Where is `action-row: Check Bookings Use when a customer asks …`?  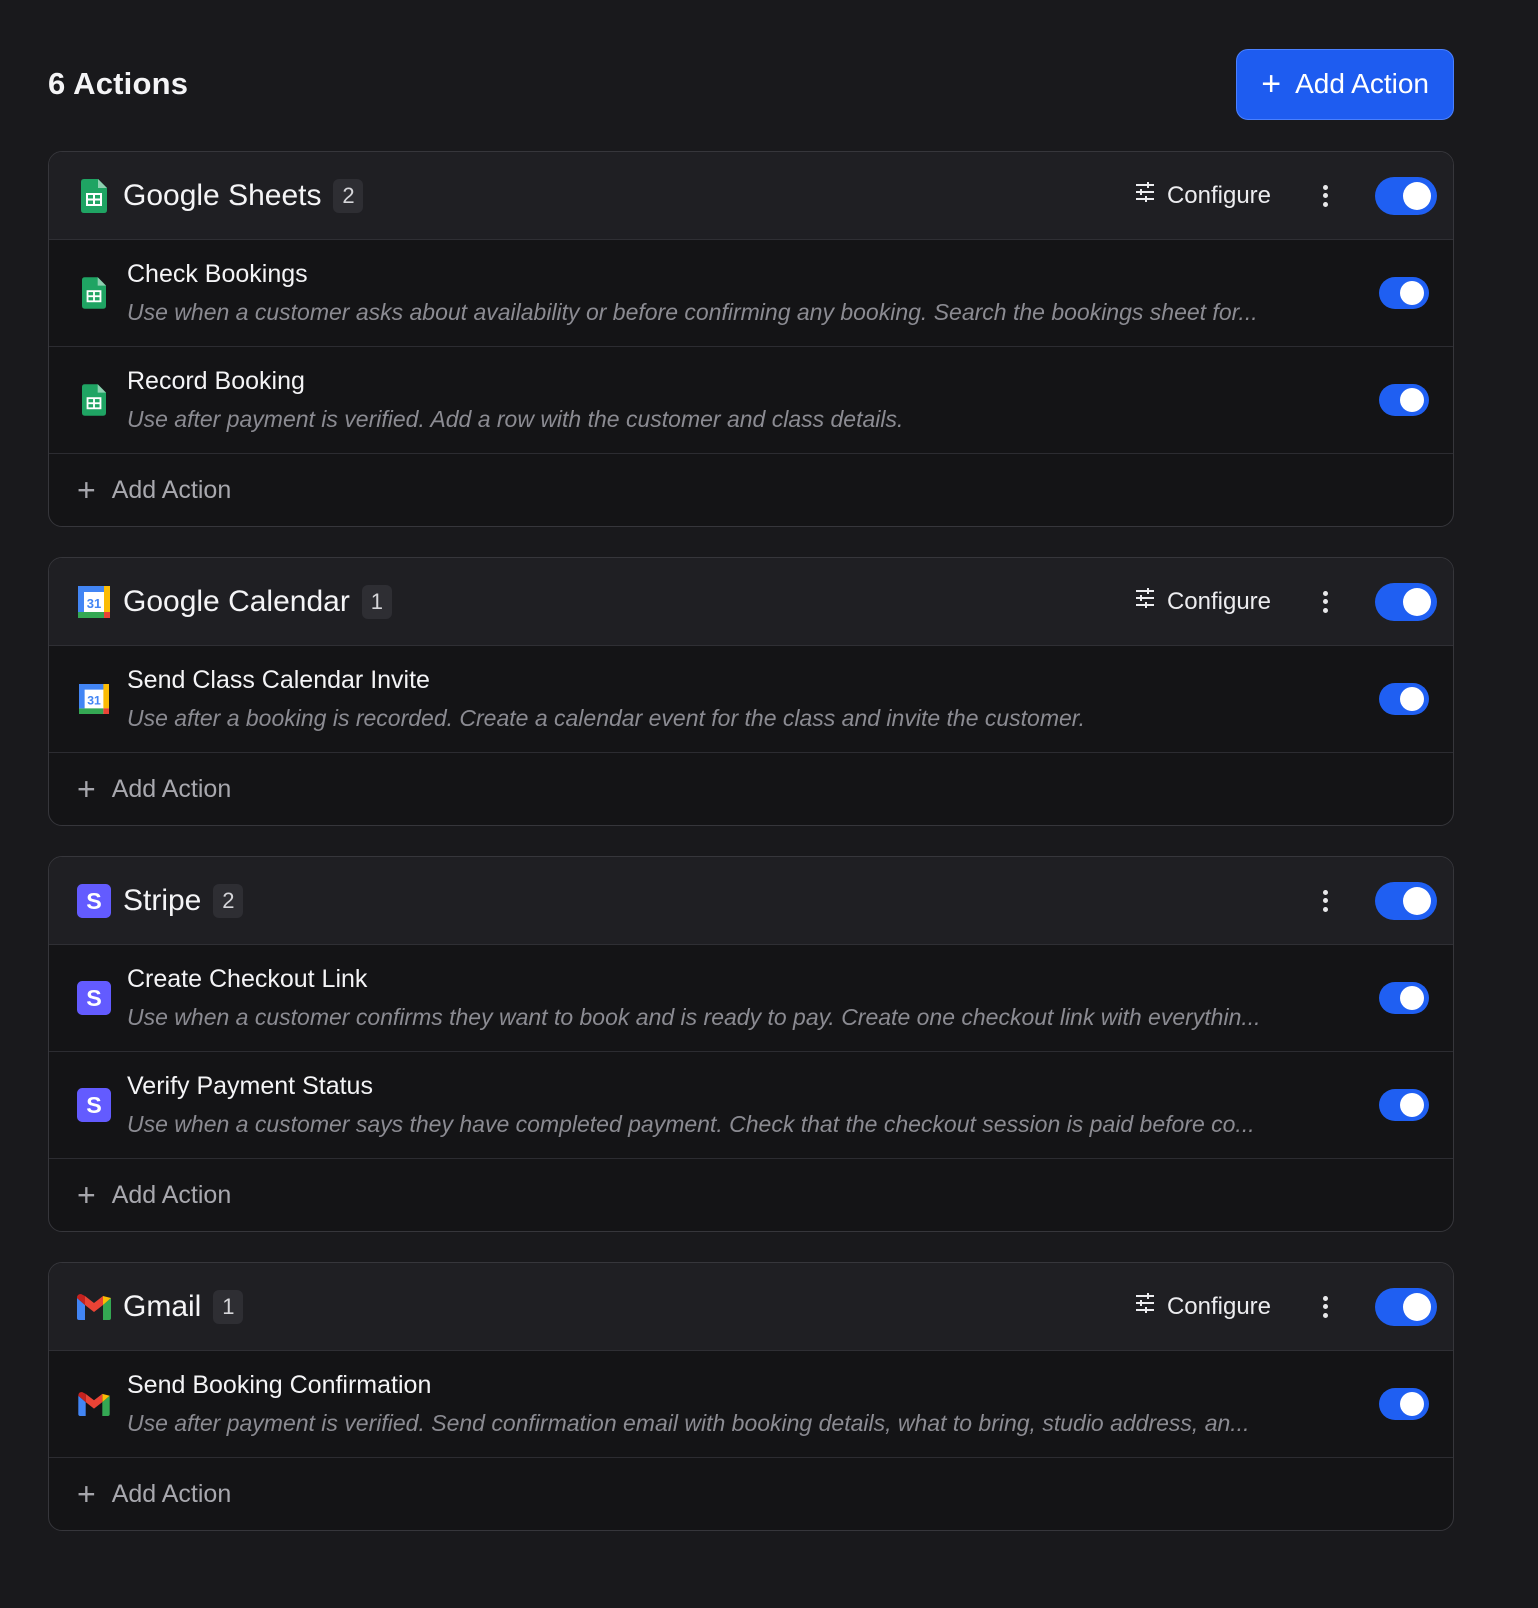 action-row: Check Bookings Use when a customer asks … is located at coordinates (751, 293).